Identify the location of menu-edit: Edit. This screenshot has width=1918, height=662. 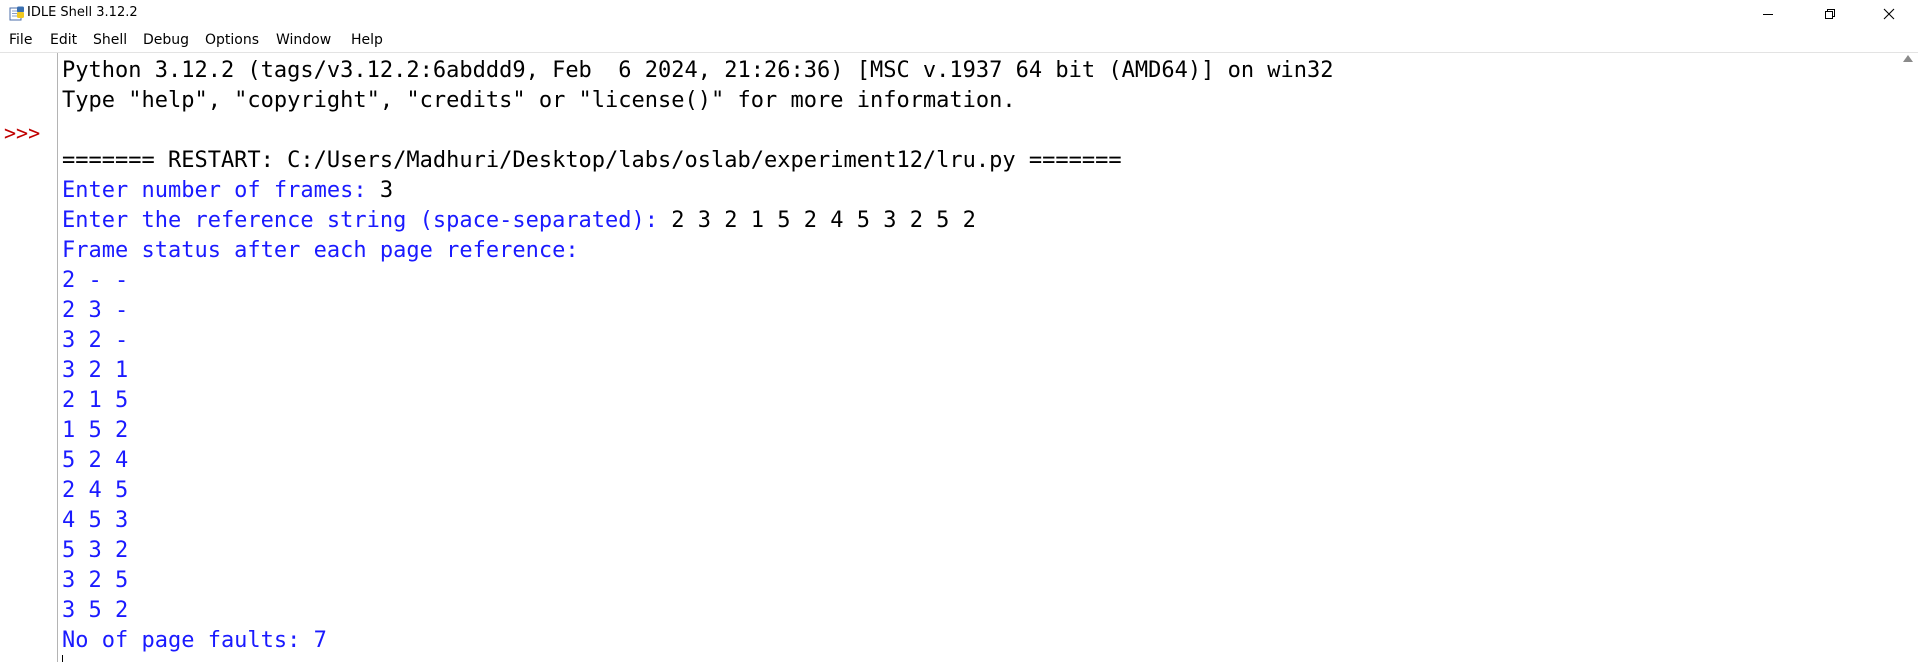
(63, 40).